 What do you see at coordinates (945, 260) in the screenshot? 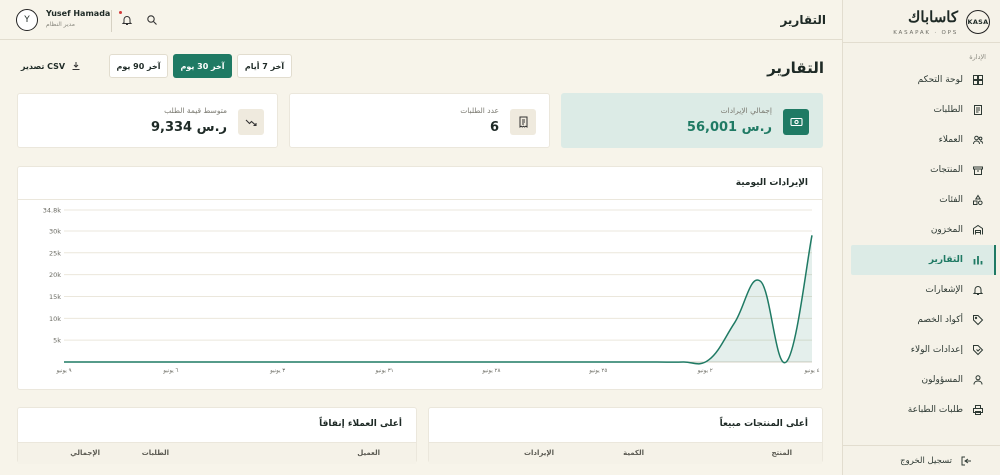
I see `sidebar-item-label: التقارير` at bounding box center [945, 260].